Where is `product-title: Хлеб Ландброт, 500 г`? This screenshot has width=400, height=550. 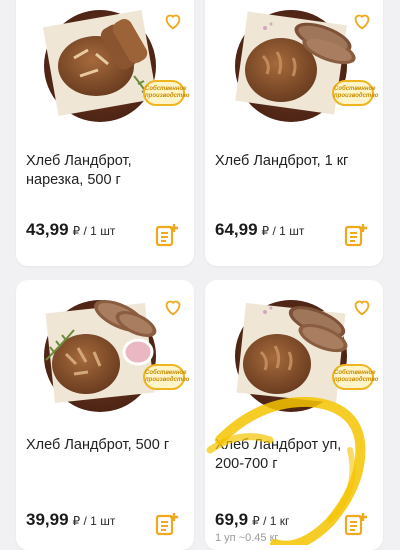
product-title: Хлеб Ландброт, 500 г is located at coordinates (105, 445).